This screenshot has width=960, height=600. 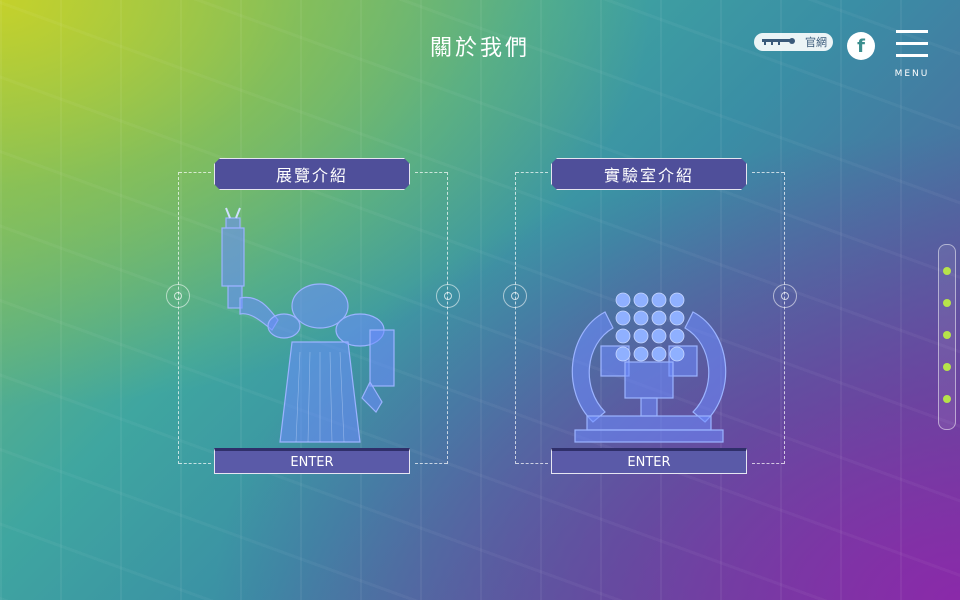 I want to click on menu-button: MENU, so click(x=912, y=56).